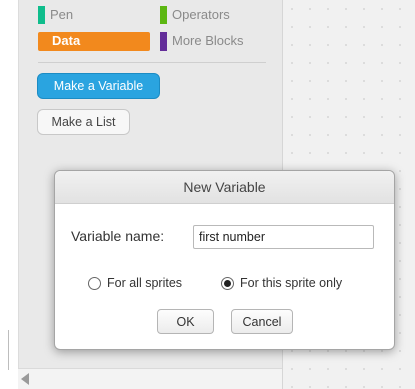 Image resolution: width=415 pixels, height=389 pixels. What do you see at coordinates (201, 14) in the screenshot?
I see `category-label: Operators` at bounding box center [201, 14].